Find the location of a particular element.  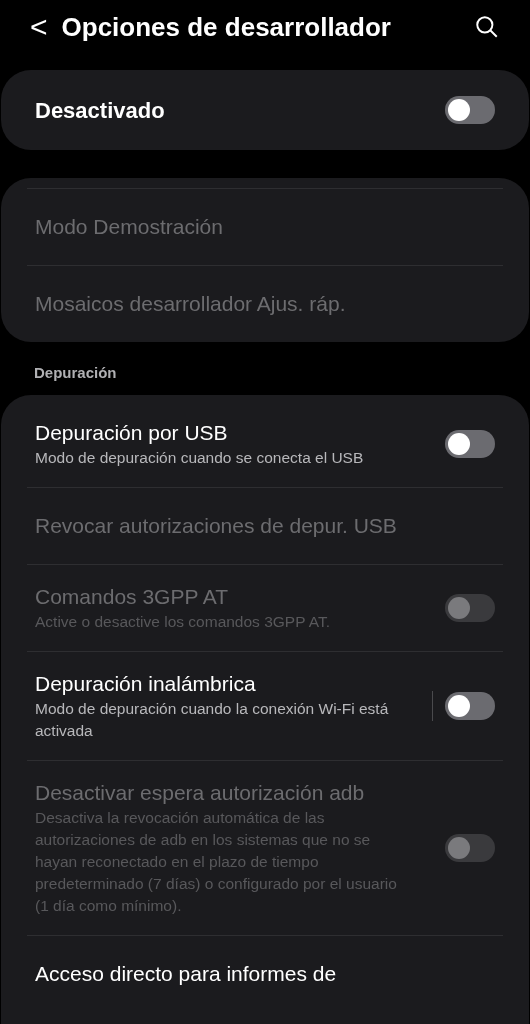

back-button: < is located at coordinates (39, 27).